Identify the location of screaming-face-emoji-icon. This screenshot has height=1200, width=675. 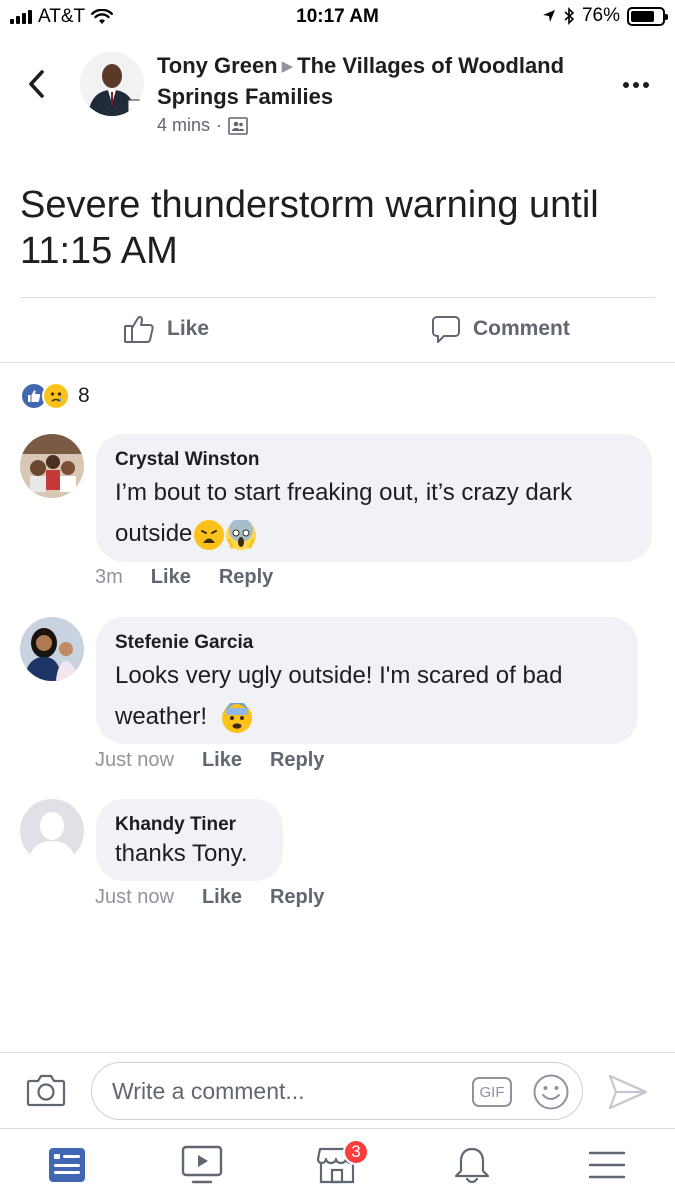
(241, 533).